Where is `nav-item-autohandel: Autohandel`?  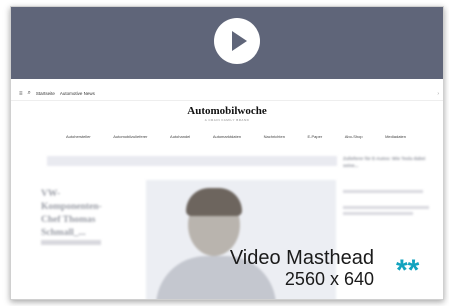
nav-item-autohandel: Autohandel is located at coordinates (180, 136).